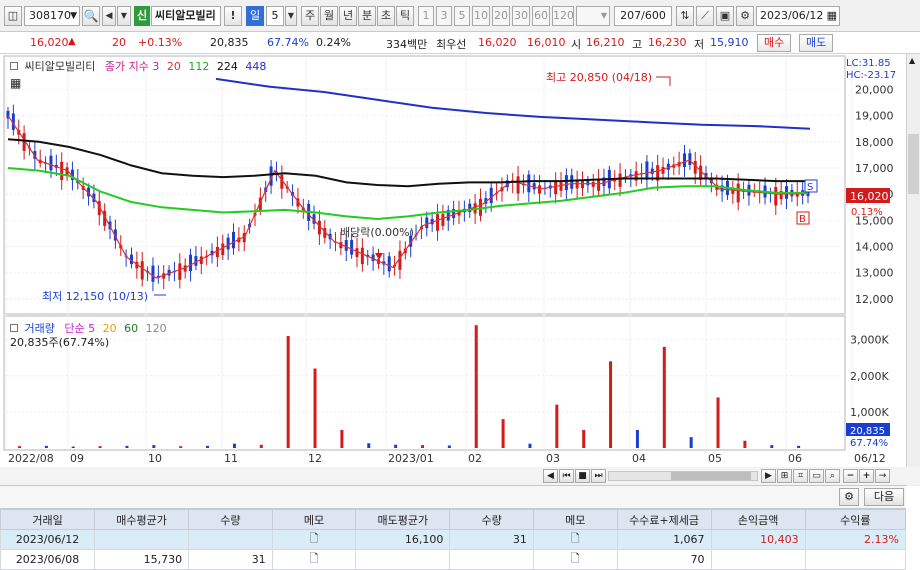  I want to click on volume-legend-ma60: 60, so click(131, 328).